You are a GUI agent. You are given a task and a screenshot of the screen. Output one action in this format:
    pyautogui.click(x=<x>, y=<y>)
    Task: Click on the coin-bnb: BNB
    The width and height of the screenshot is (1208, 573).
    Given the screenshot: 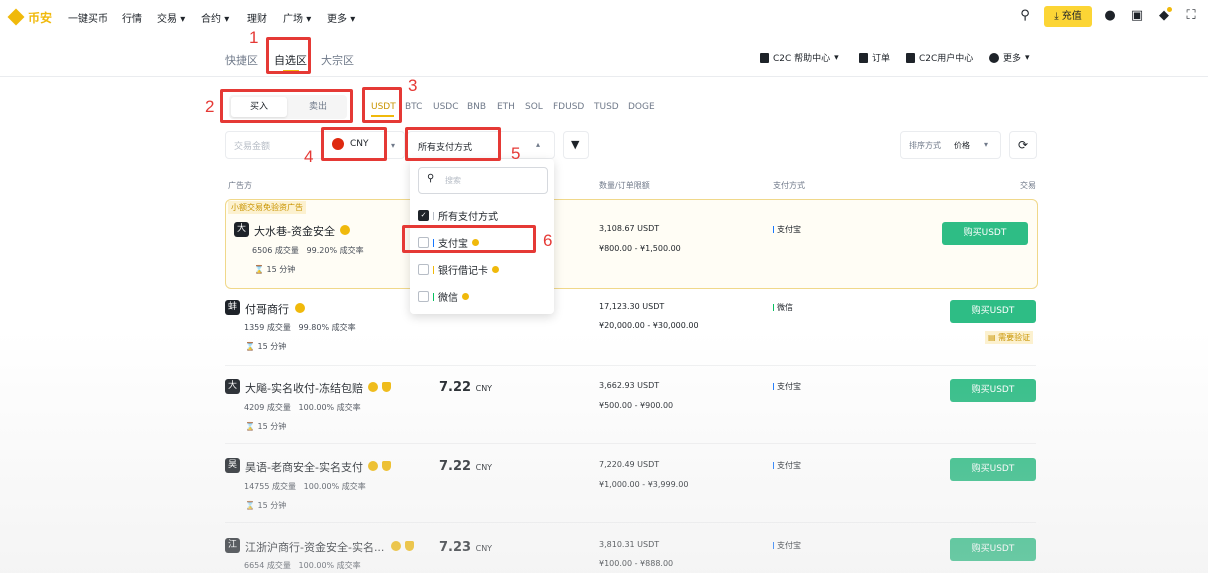 What is the action you would take?
    pyautogui.click(x=476, y=107)
    